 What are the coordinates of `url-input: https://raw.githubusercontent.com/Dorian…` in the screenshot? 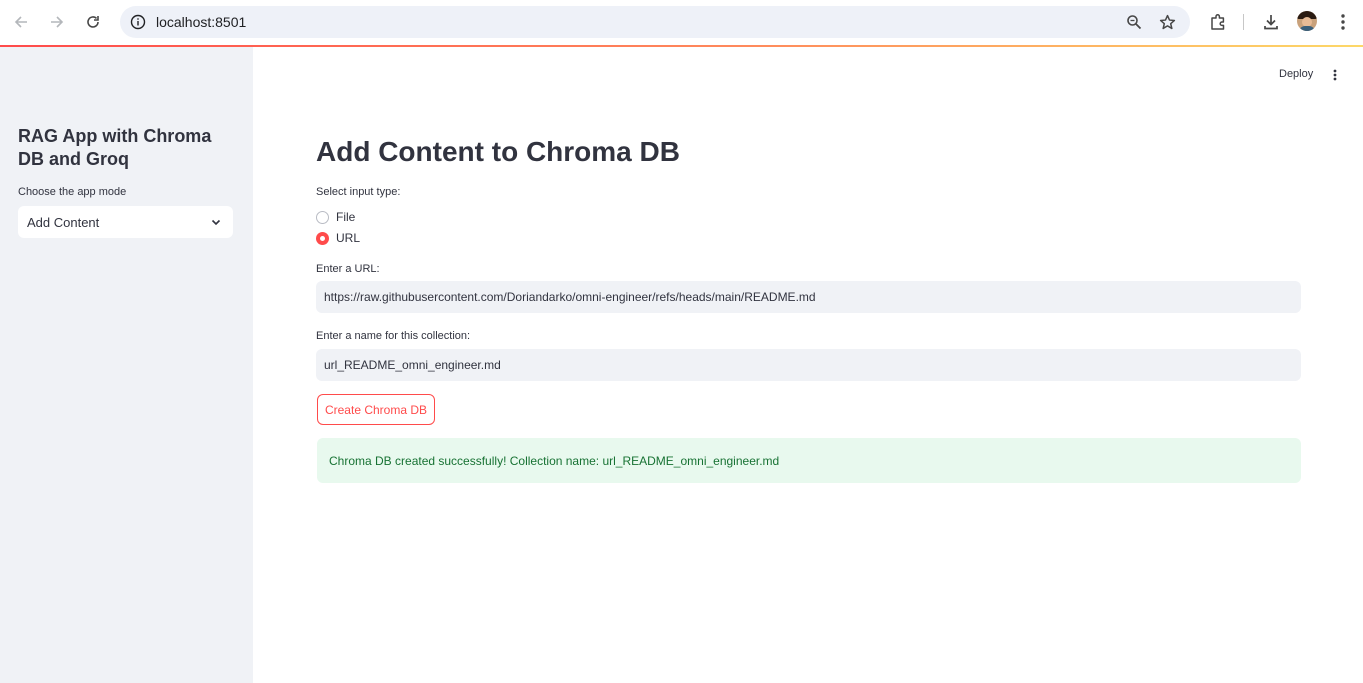 It's located at (808, 297).